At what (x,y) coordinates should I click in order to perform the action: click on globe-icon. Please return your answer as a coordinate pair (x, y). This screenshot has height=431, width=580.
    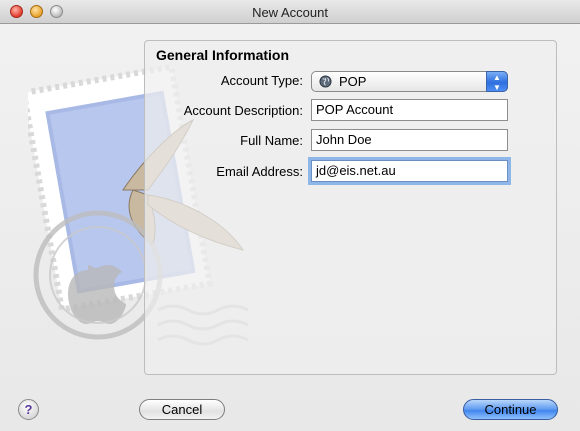
    Looking at the image, I should click on (325, 81).